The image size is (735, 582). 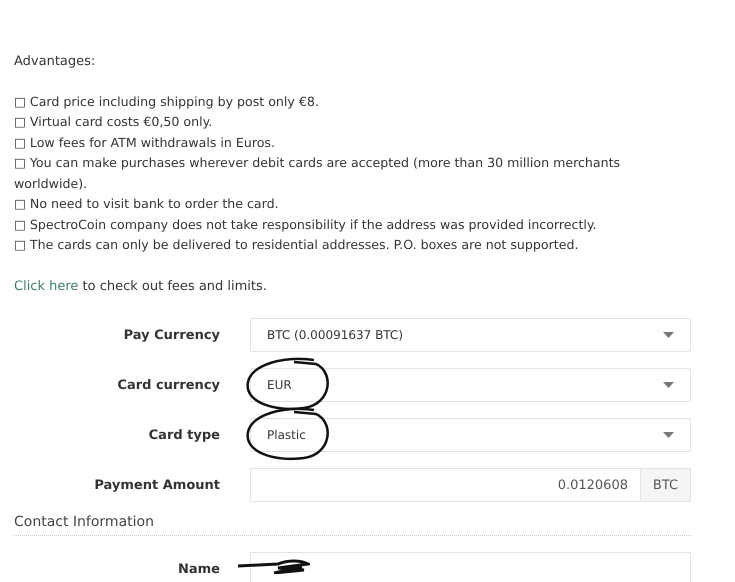 I want to click on dropdown: EUR, so click(x=470, y=385).